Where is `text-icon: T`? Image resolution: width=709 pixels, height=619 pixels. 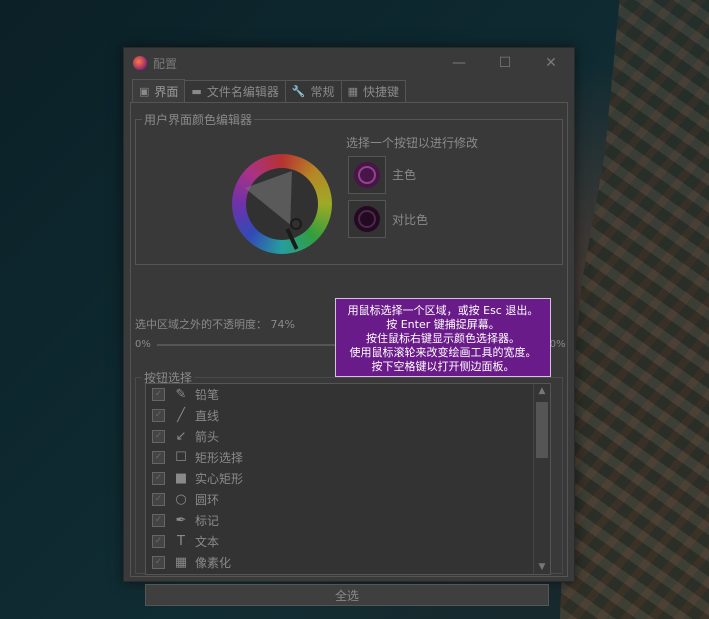 text-icon: T is located at coordinates (181, 541).